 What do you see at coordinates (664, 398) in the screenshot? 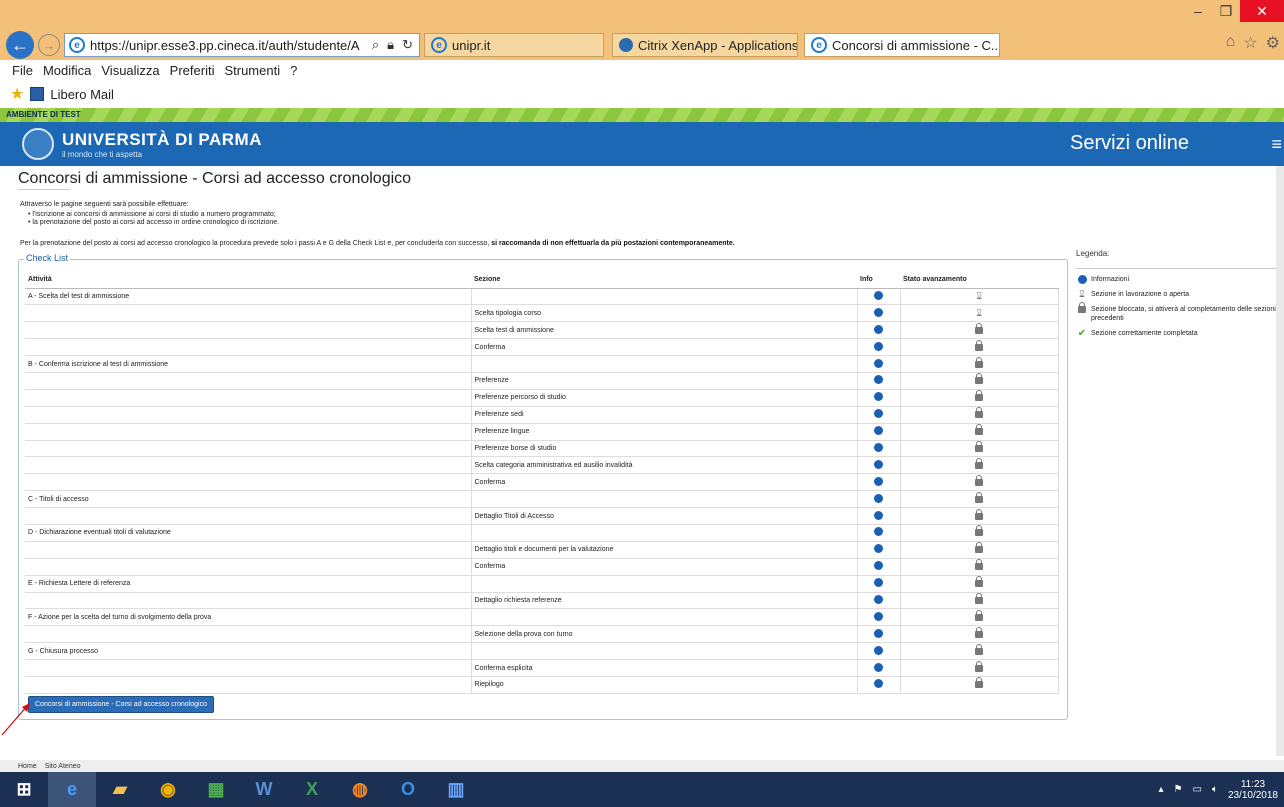
I see `section-cell: Preferenze percorso di studio` at bounding box center [664, 398].